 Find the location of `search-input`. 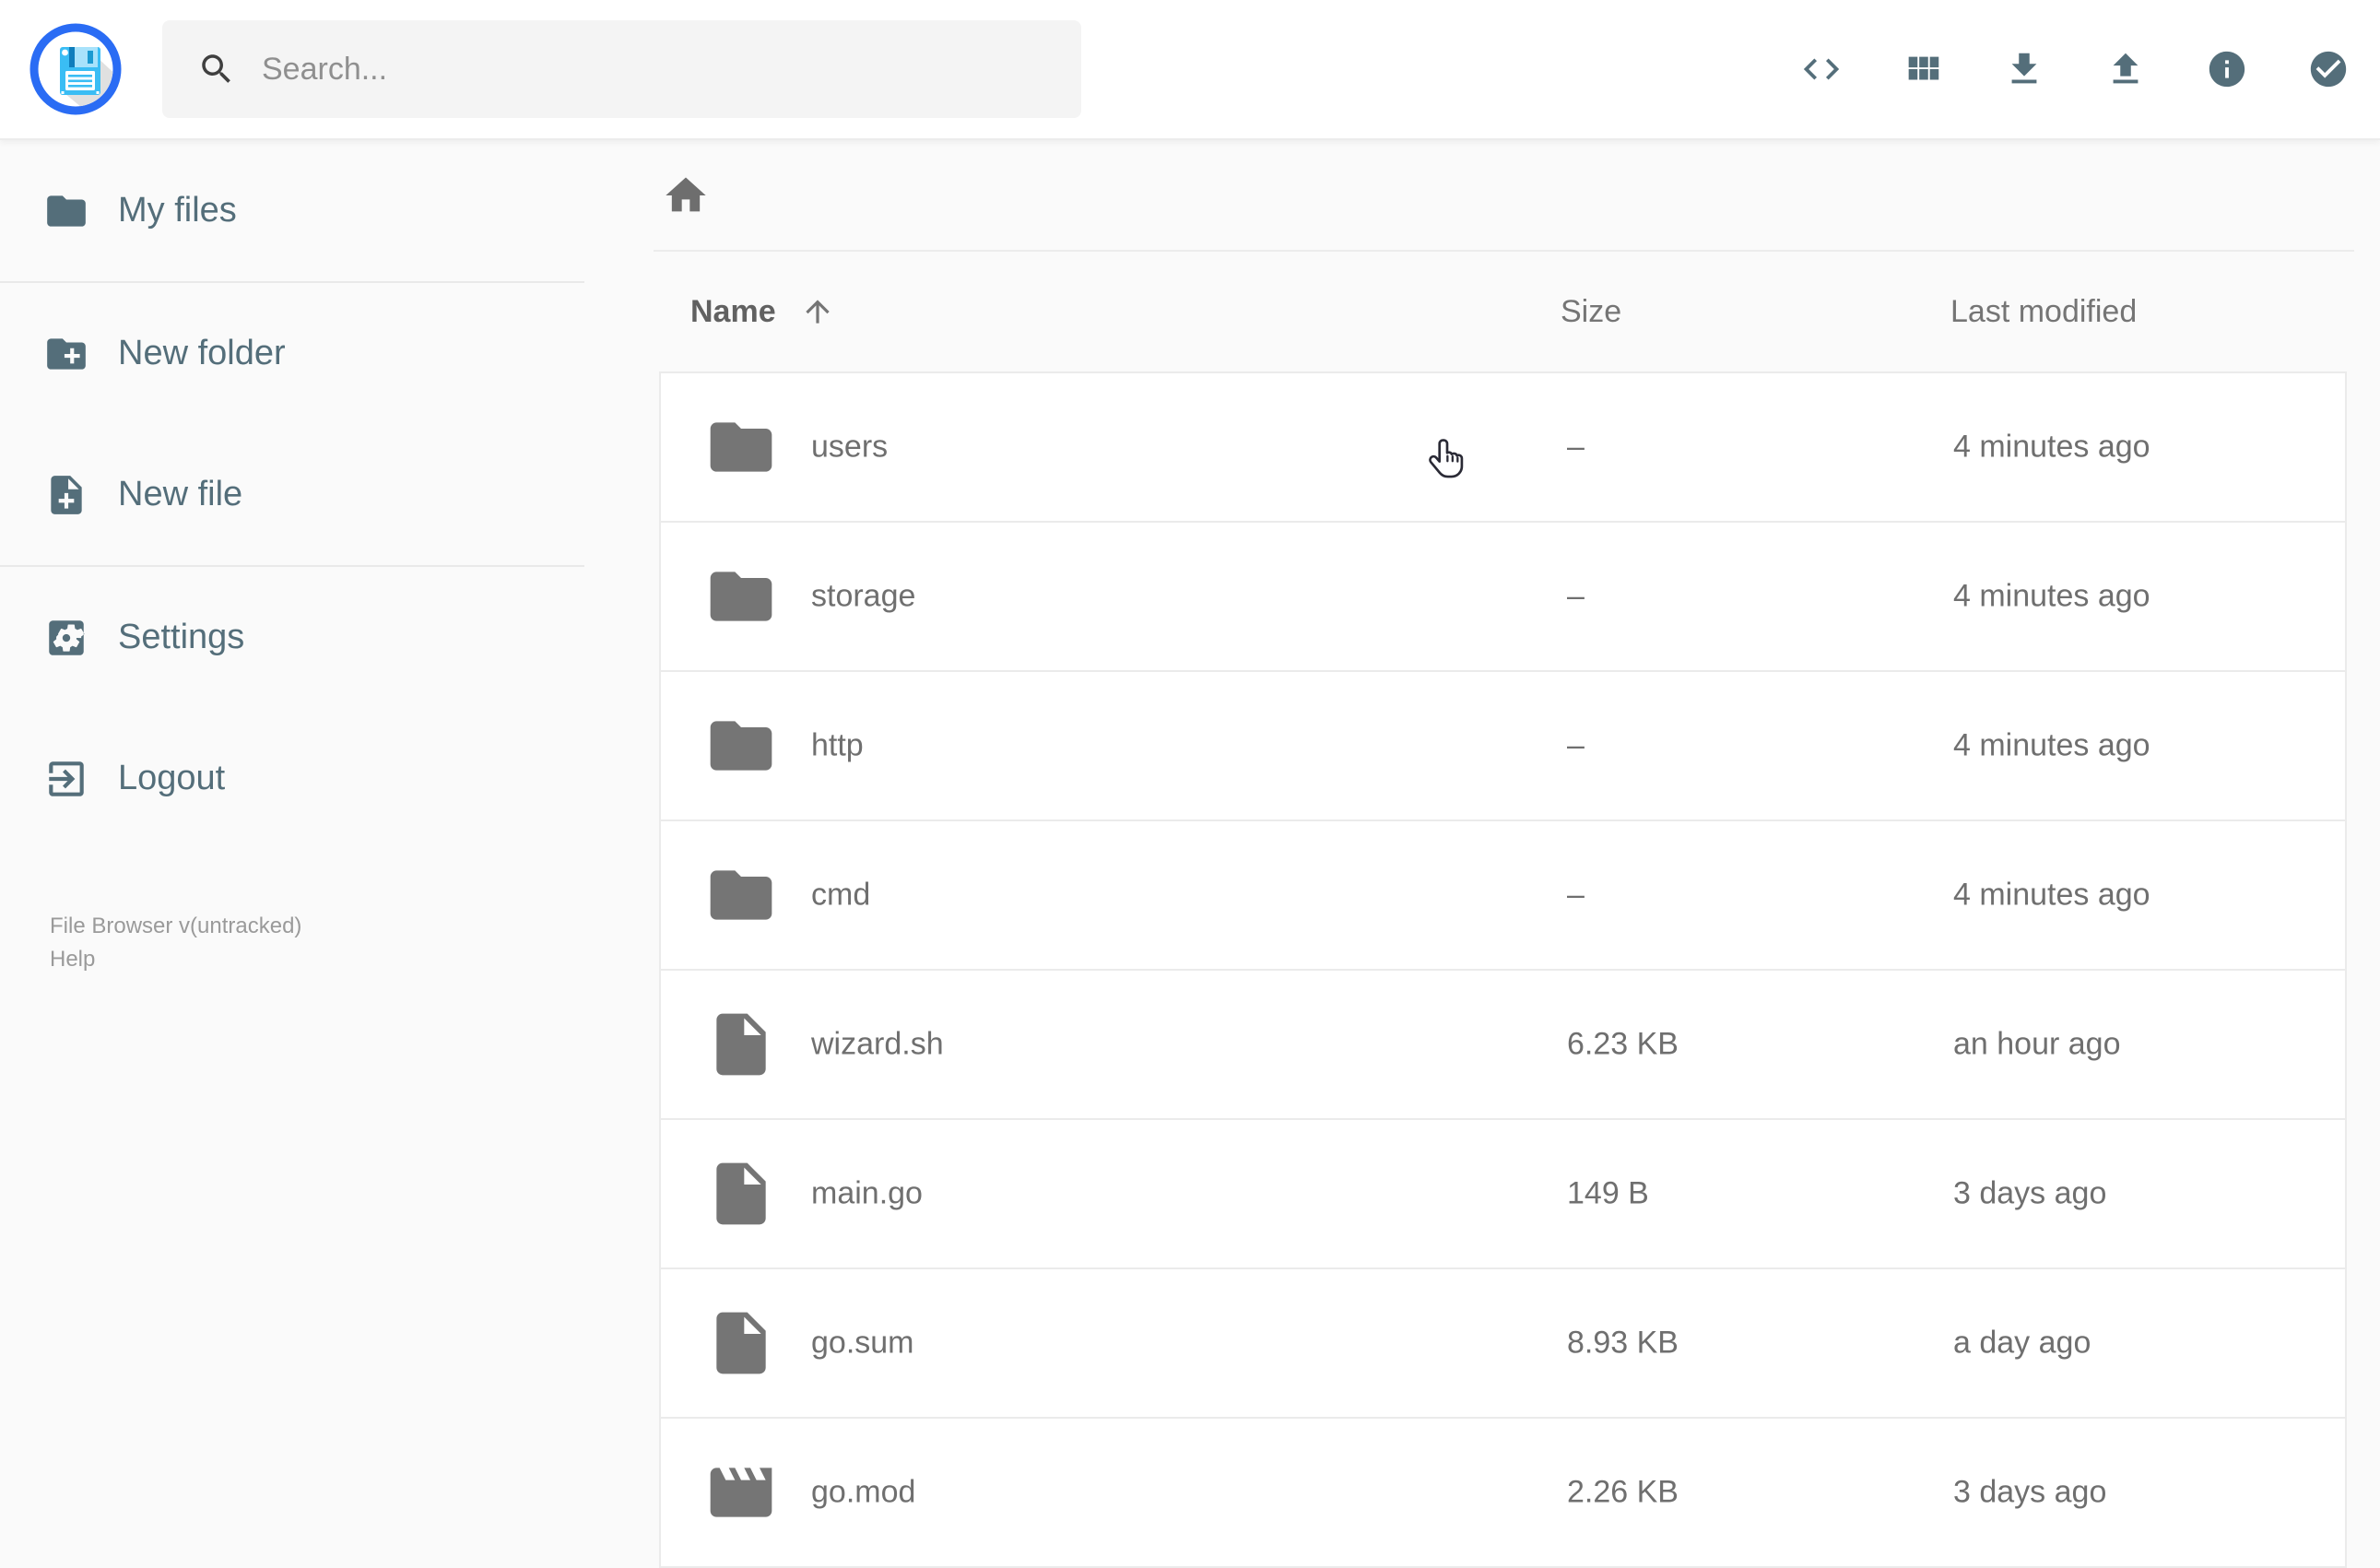

search-input is located at coordinates (670, 69).